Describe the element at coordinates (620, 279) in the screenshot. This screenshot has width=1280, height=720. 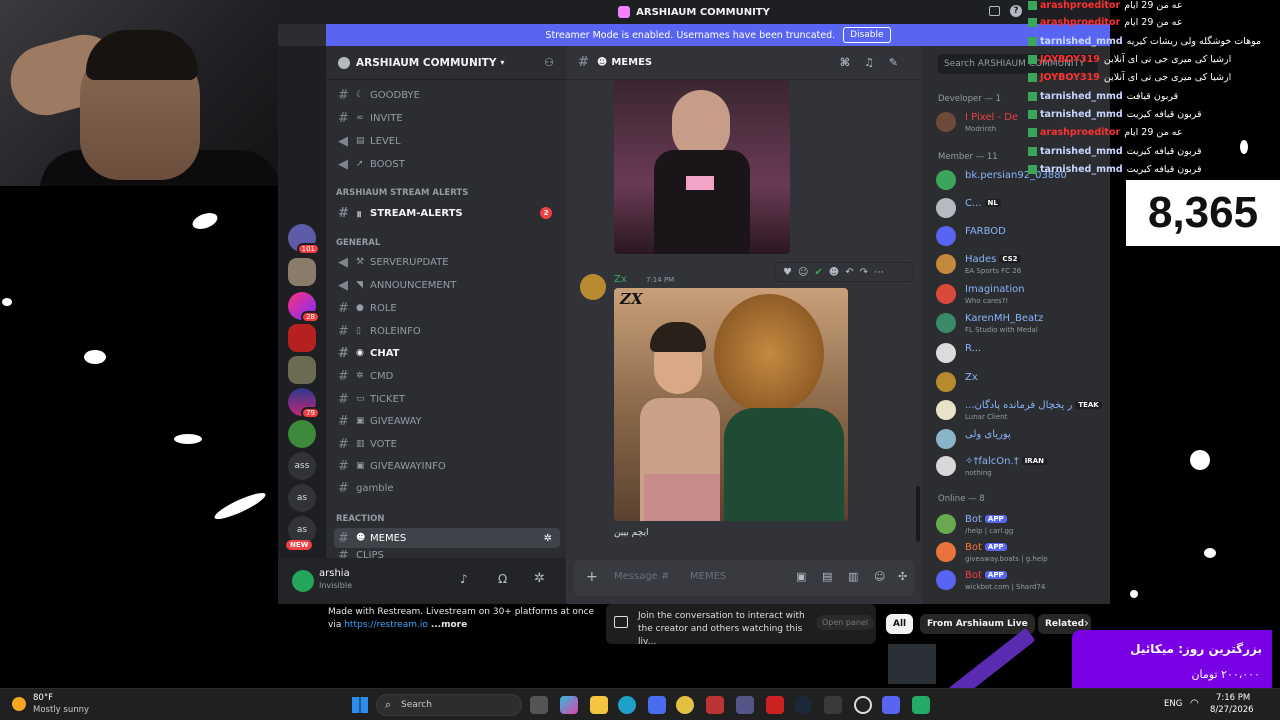
I see `message-author: Zx` at that location.